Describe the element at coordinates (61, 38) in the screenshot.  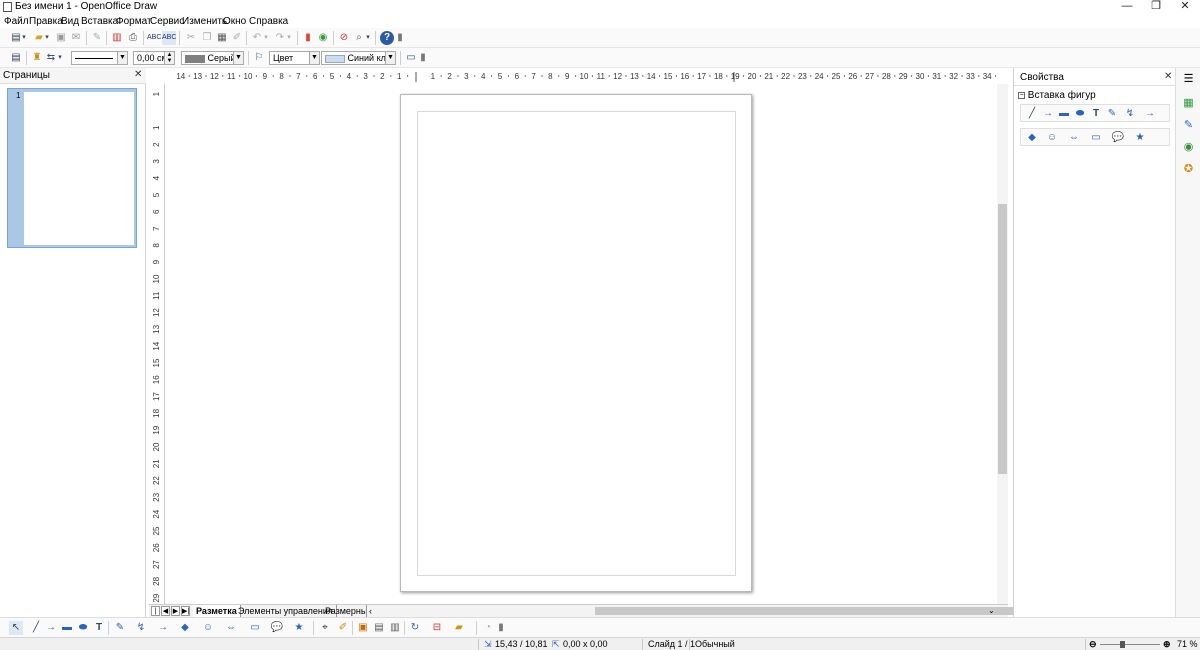
I see `save-icon: ▣` at that location.